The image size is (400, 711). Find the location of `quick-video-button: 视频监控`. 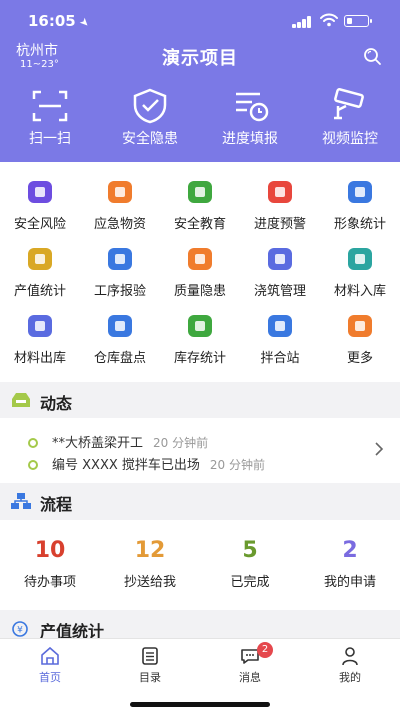

quick-video-button: 视频监控 is located at coordinates (350, 118).